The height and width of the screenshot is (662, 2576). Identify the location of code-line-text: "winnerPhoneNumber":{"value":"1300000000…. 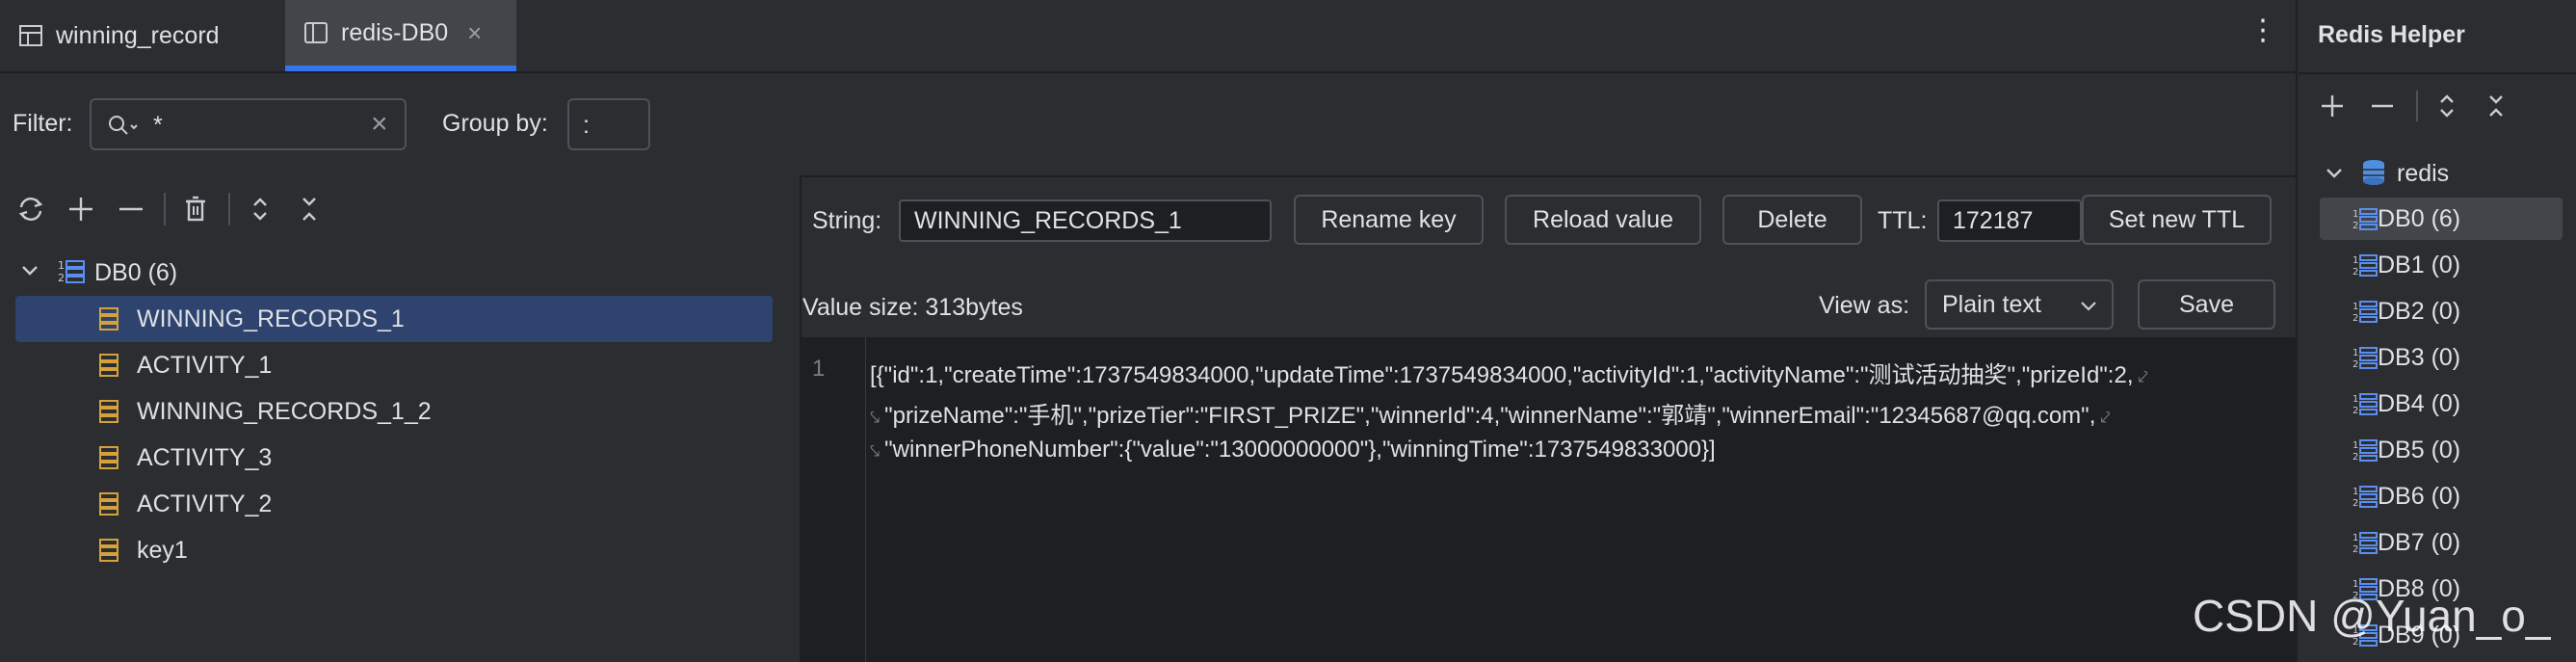
(1300, 450).